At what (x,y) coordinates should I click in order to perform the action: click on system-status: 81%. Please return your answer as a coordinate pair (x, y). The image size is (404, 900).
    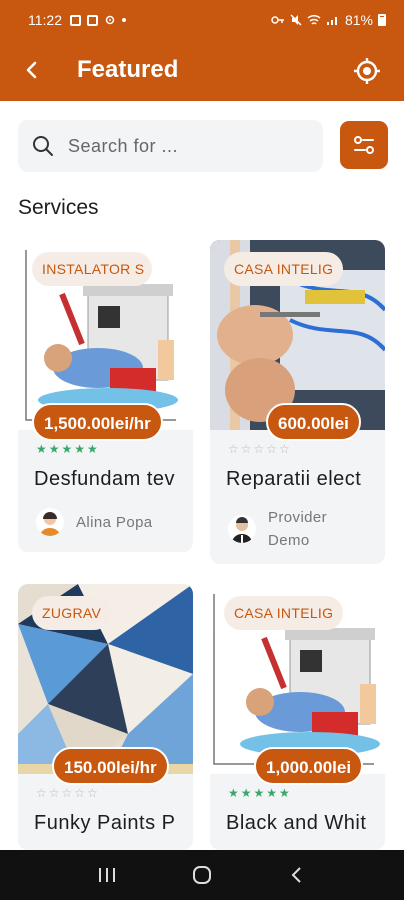
    Looking at the image, I should click on (328, 20).